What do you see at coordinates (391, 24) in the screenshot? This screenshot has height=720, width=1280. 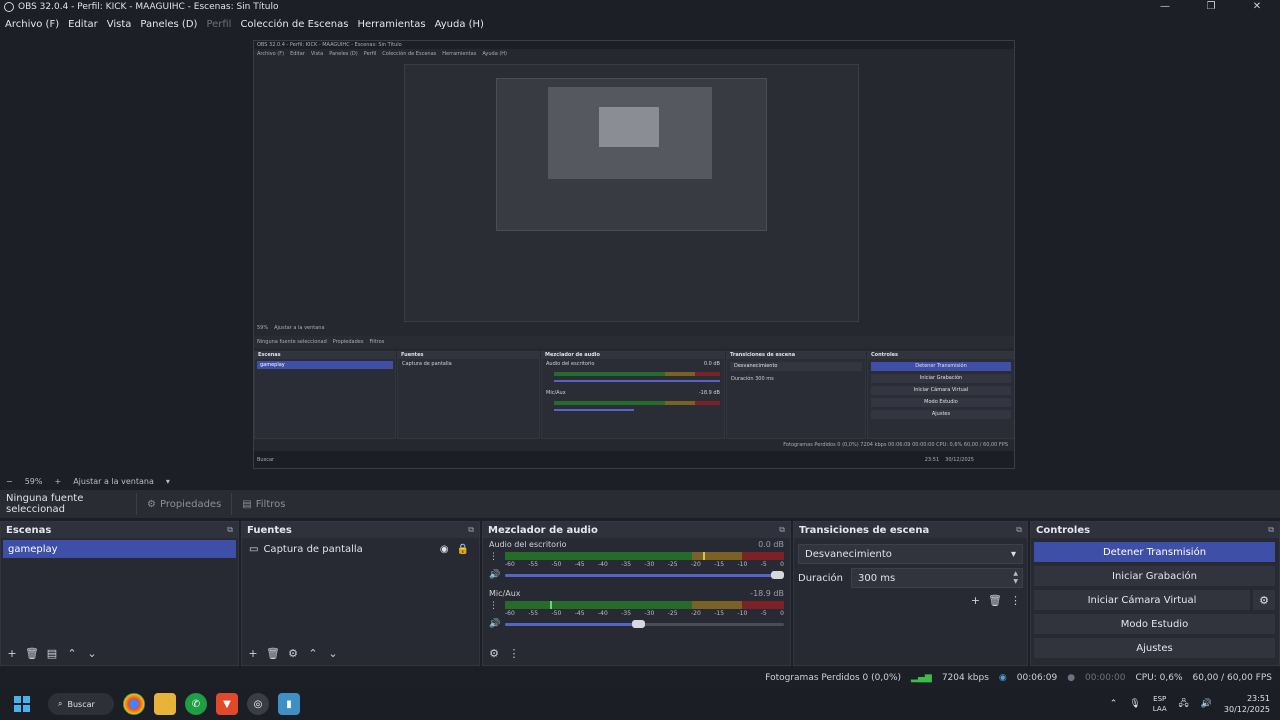 I see `menu-herramientas: Herramientas` at bounding box center [391, 24].